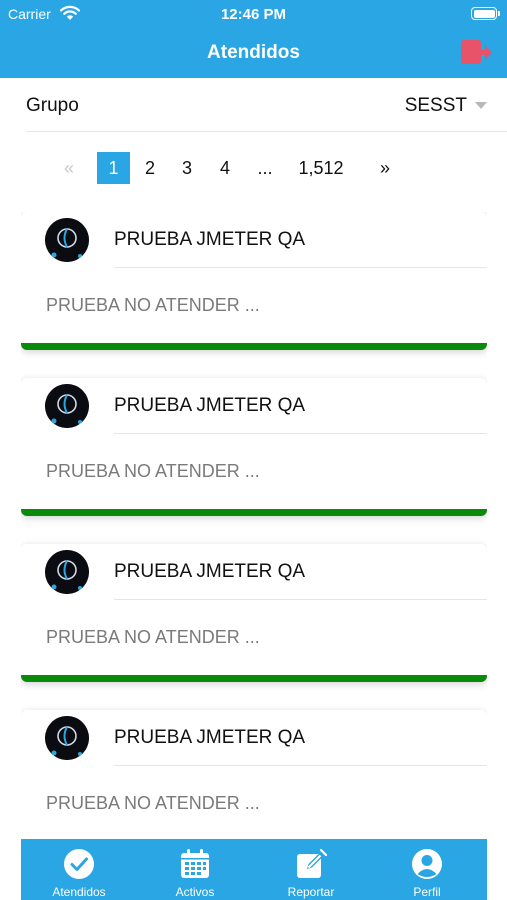 The height and width of the screenshot is (900, 507). I want to click on tab-bar: Atendidos Activos Reportar Perfil, so click(254, 868).